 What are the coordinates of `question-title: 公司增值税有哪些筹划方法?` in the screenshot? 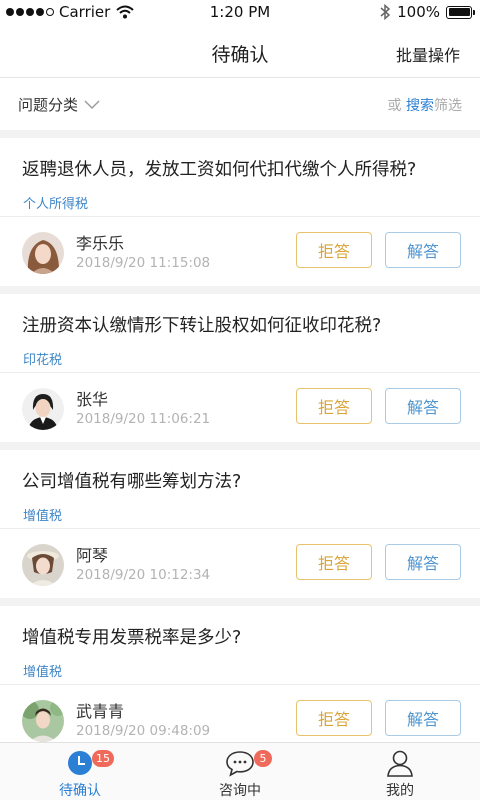 It's located at (132, 482).